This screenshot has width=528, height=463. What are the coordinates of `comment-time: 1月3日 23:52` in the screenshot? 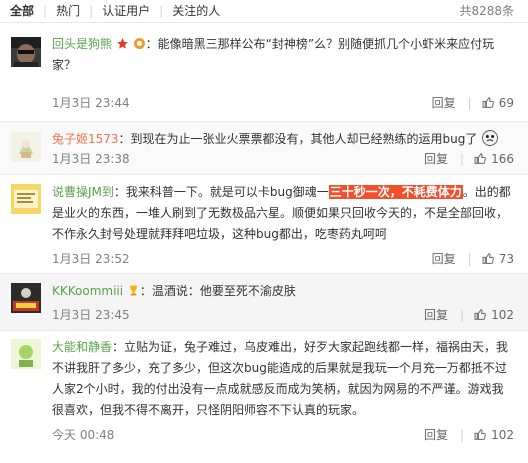 It's located at (91, 259).